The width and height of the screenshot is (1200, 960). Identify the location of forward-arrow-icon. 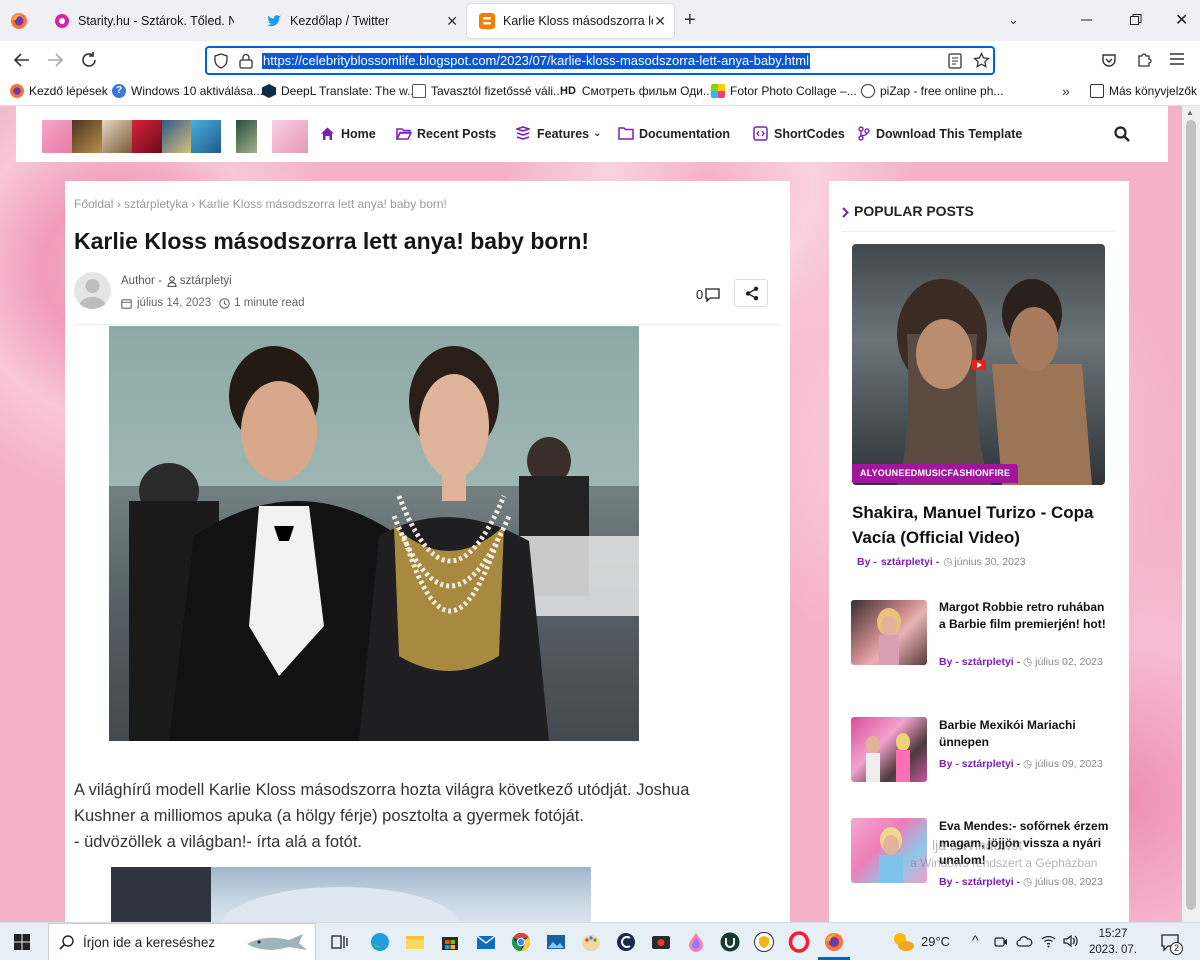
(55, 60).